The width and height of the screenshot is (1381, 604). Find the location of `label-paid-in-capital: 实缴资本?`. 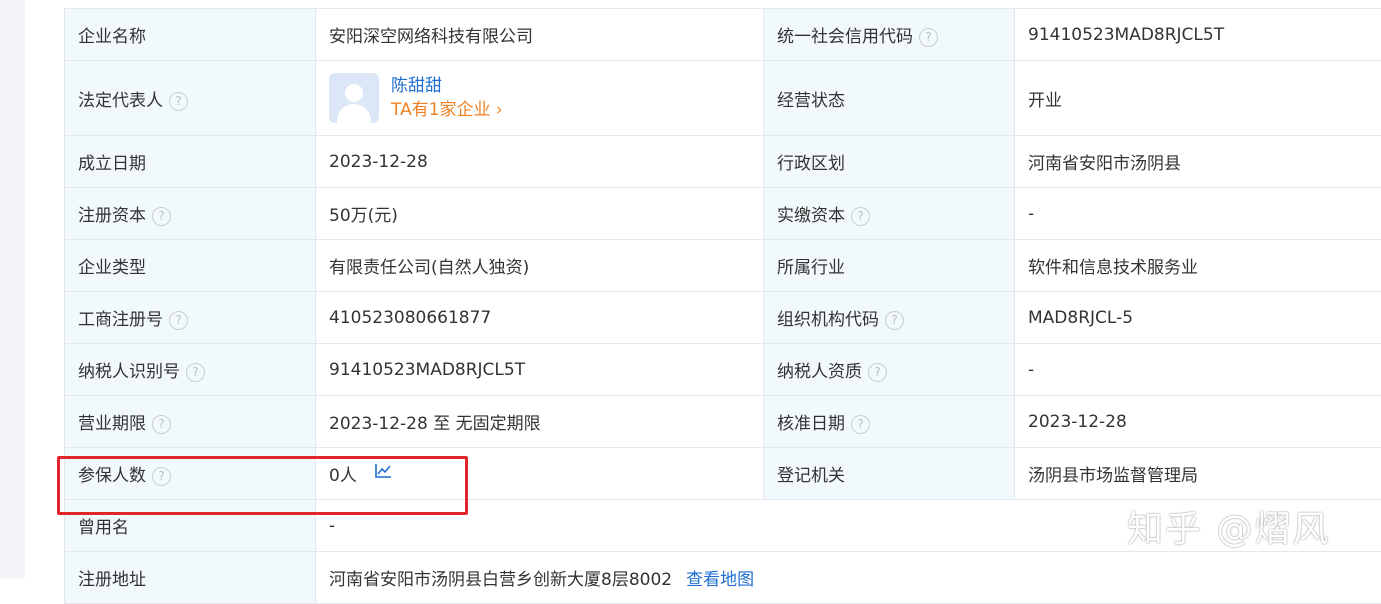

label-paid-in-capital: 实缴资本? is located at coordinates (889, 214).